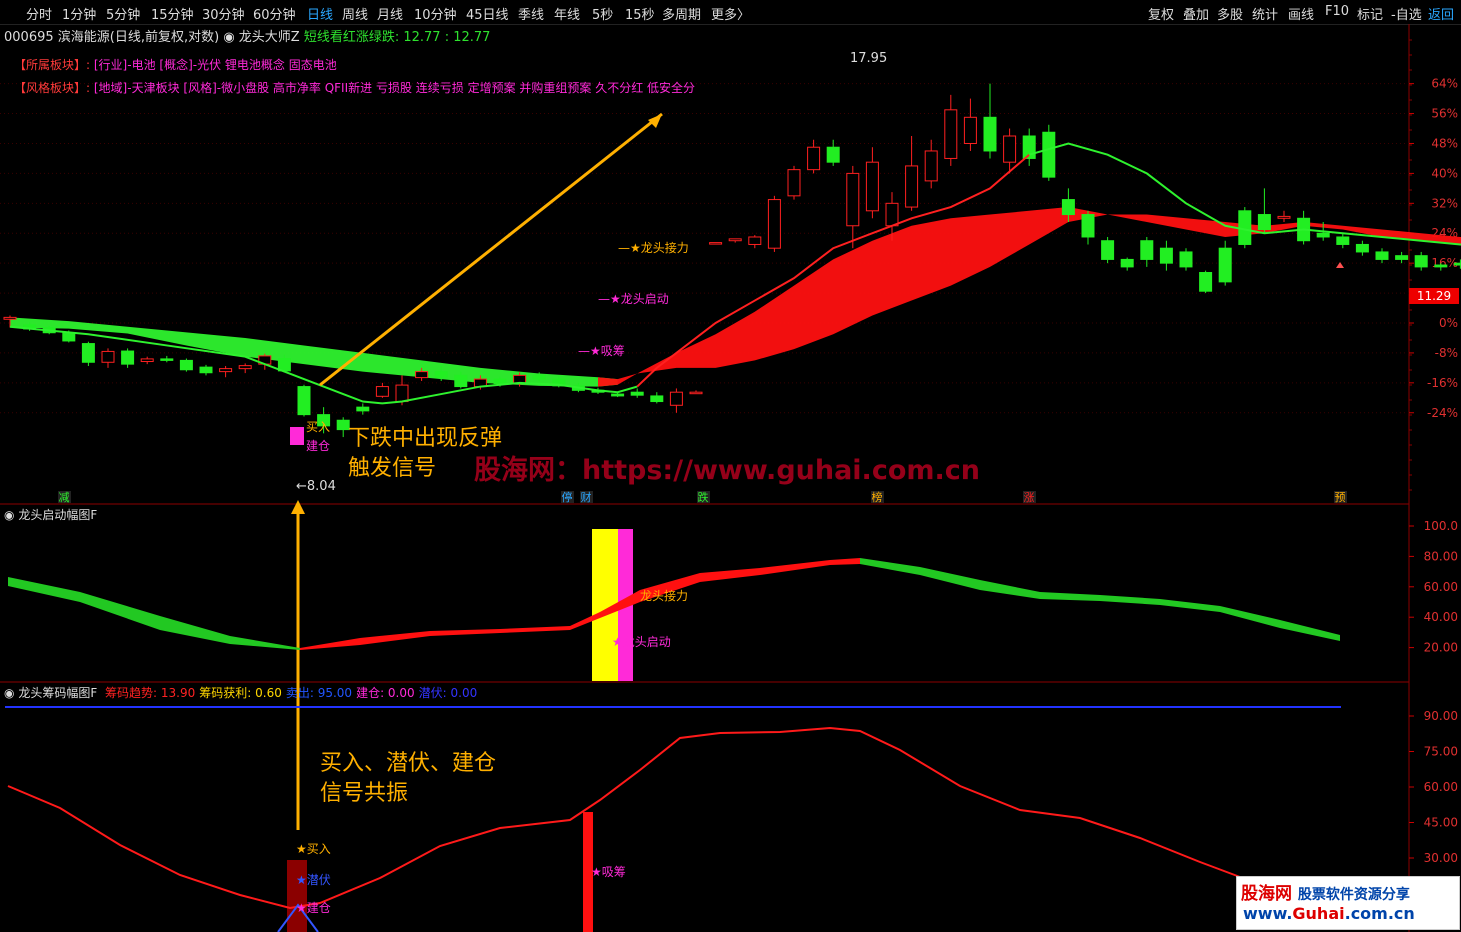 The image size is (1461, 932). What do you see at coordinates (390, 13) in the screenshot?
I see `period-8: 月线` at bounding box center [390, 13].